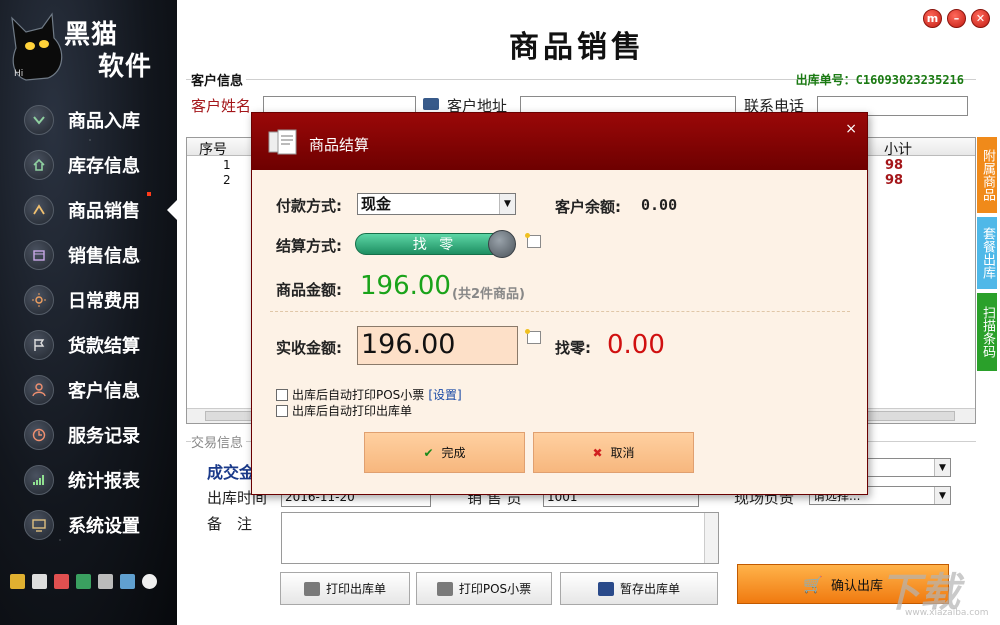 The height and width of the screenshot is (625, 1000). I want to click on pay-method-label: 付款方式:, so click(309, 206).